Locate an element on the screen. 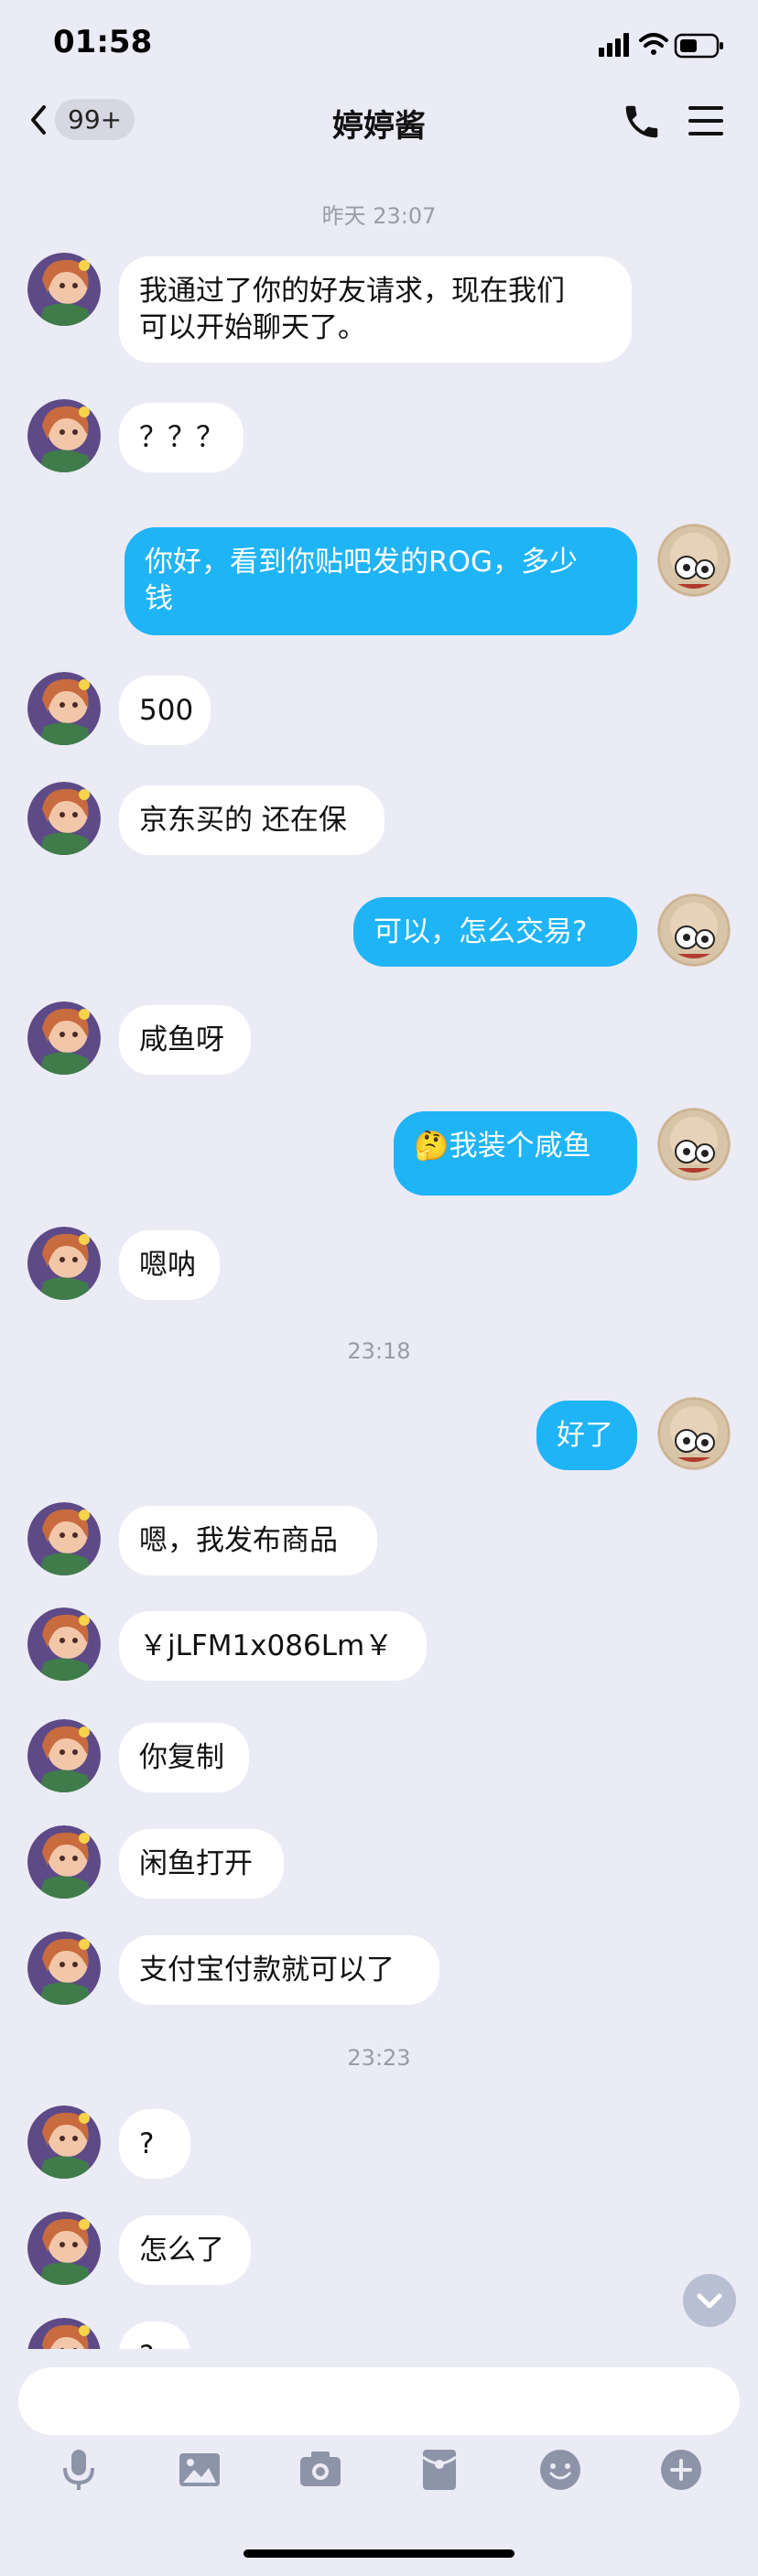 The image size is (758, 2576). outgoing-message-bubble: 🤔我装个咸鱼 is located at coordinates (515, 1154).